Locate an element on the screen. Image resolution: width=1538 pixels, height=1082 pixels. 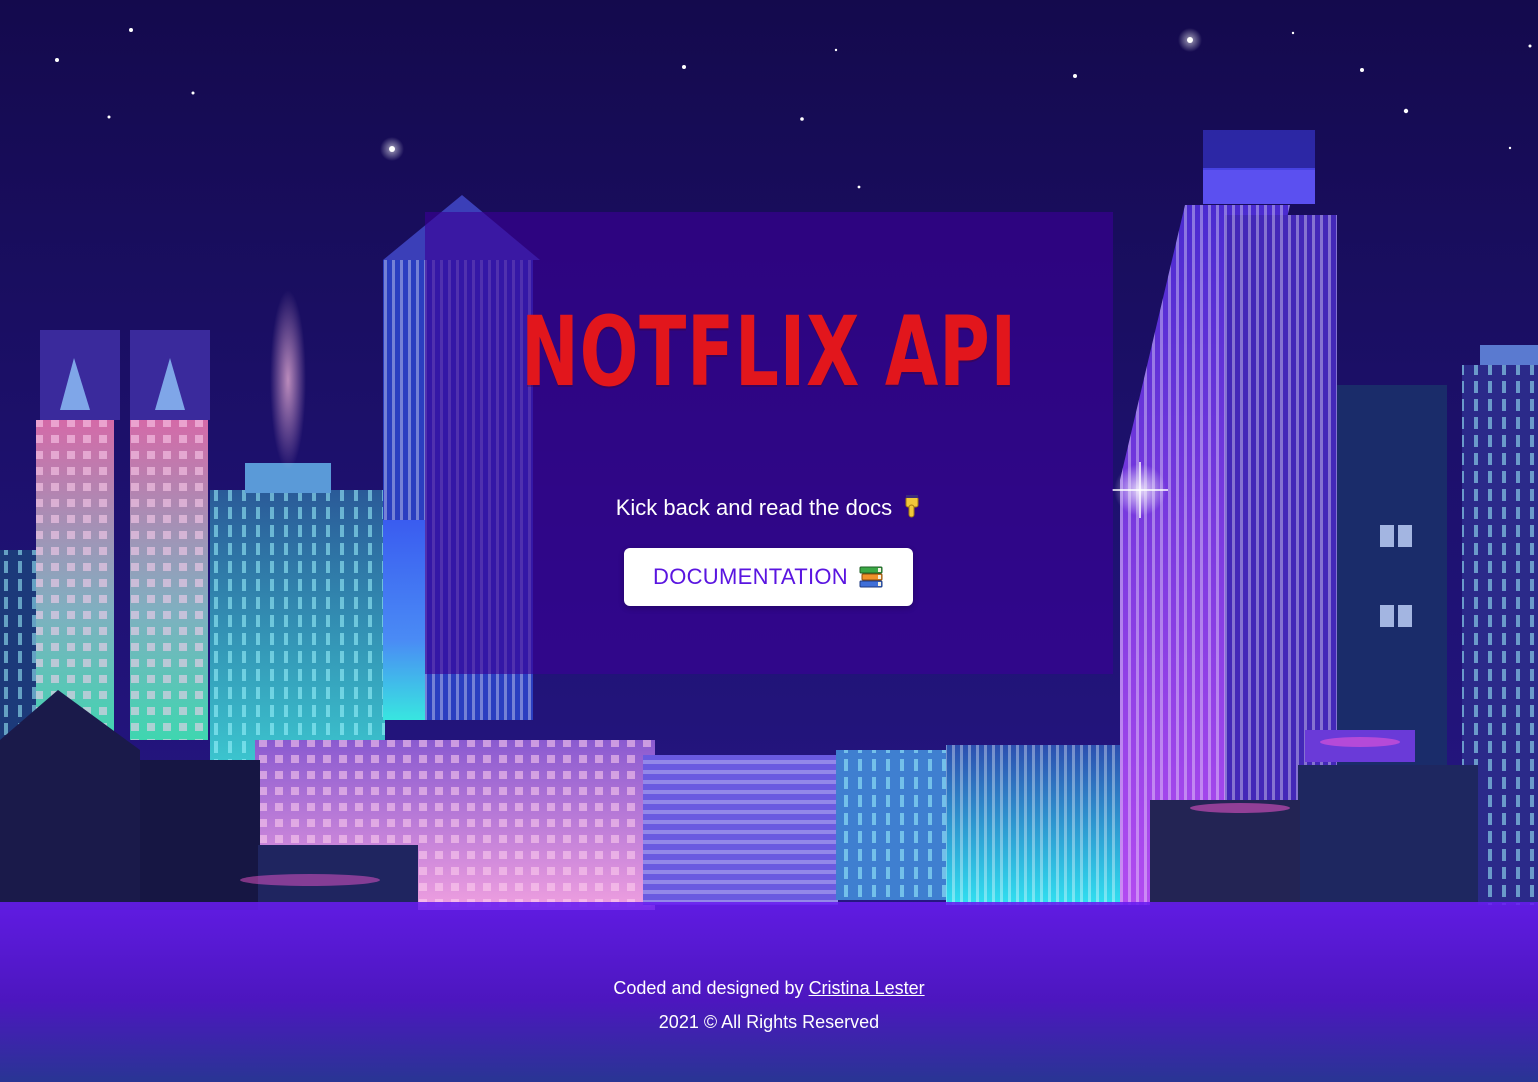
author-link: Cristina Lester is located at coordinates (867, 988).